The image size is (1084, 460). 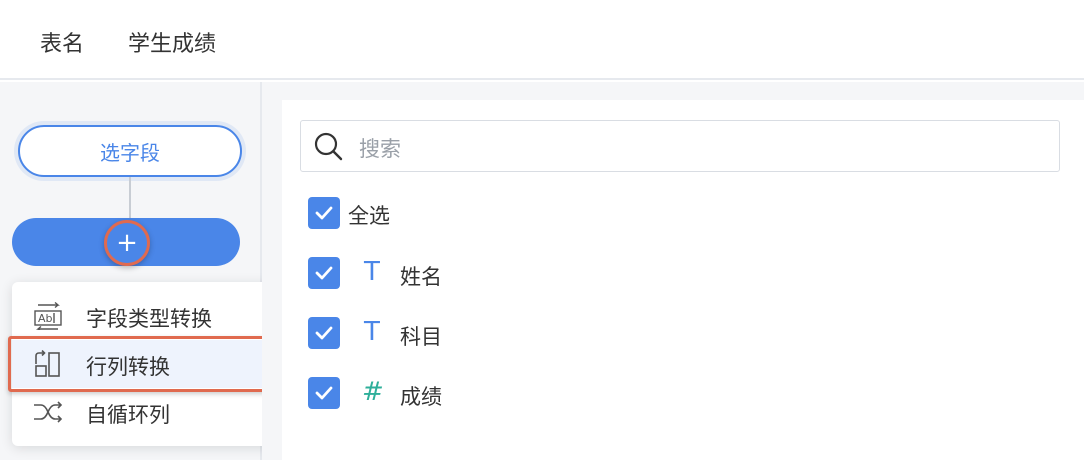 What do you see at coordinates (369, 216) in the screenshot?
I see `select-all-label: 全选` at bounding box center [369, 216].